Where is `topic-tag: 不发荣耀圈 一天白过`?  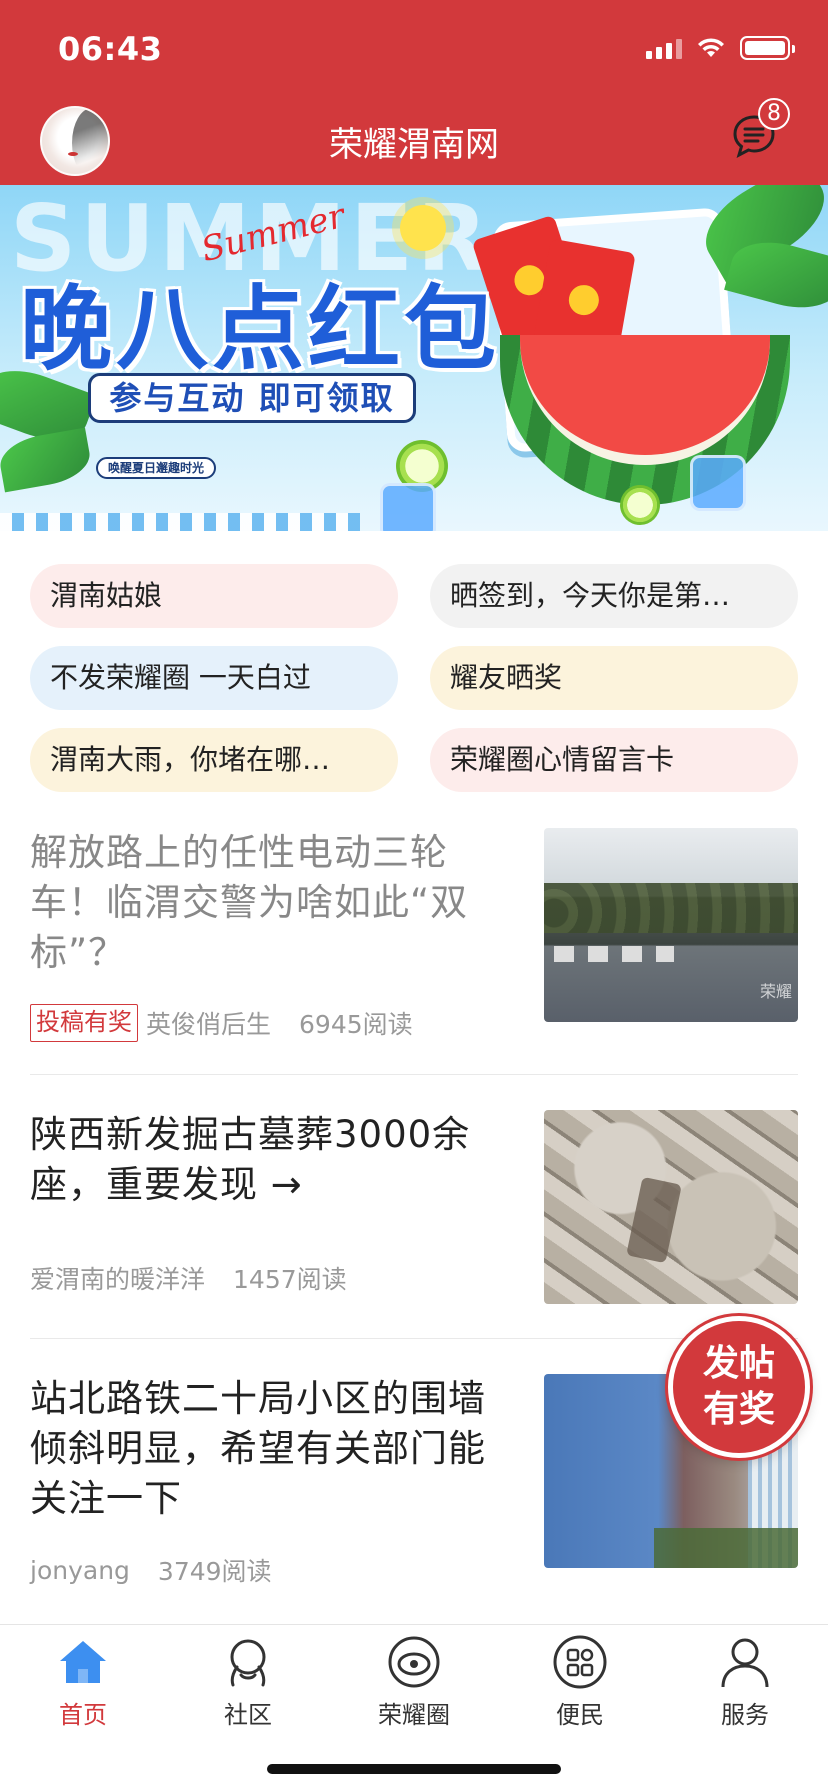 topic-tag: 不发荣耀圈 一天白过 is located at coordinates (214, 678).